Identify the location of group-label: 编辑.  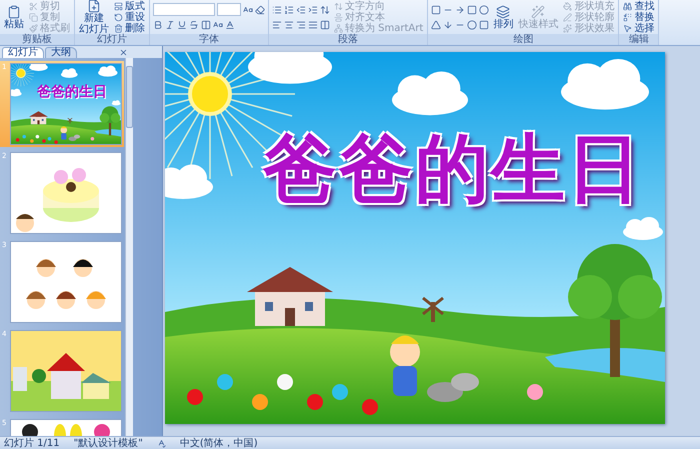
(638, 39).